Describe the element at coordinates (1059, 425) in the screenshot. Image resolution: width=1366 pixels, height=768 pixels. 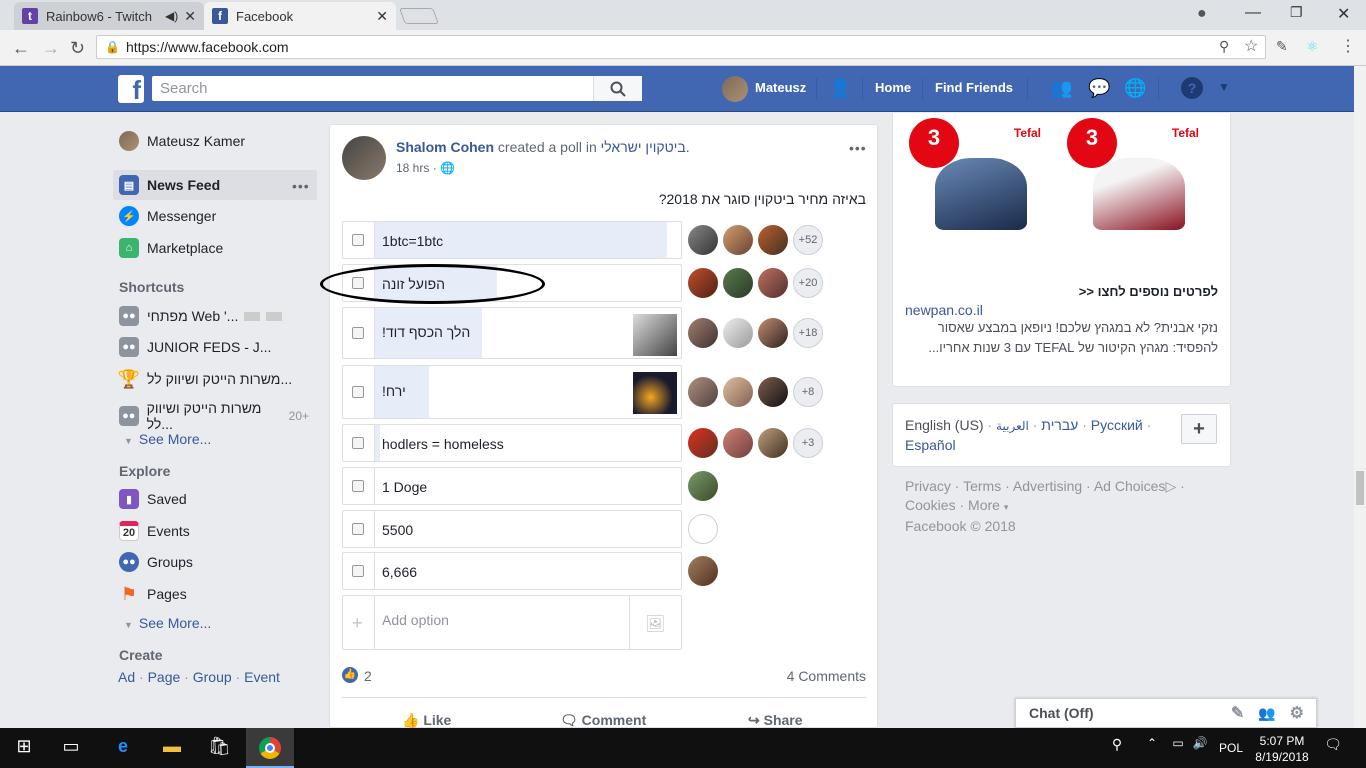
I see `language-hebrew-link: עברית` at that location.